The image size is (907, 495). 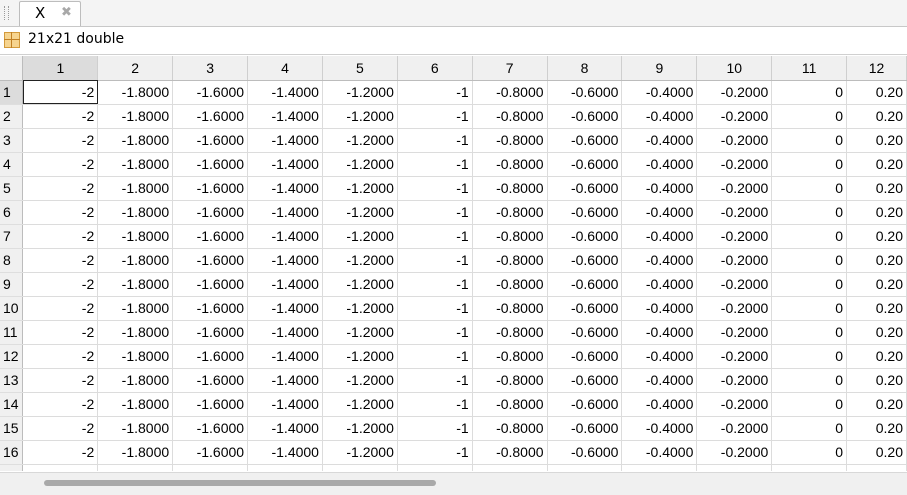 I want to click on row-header-10: 10, so click(x=12, y=308).